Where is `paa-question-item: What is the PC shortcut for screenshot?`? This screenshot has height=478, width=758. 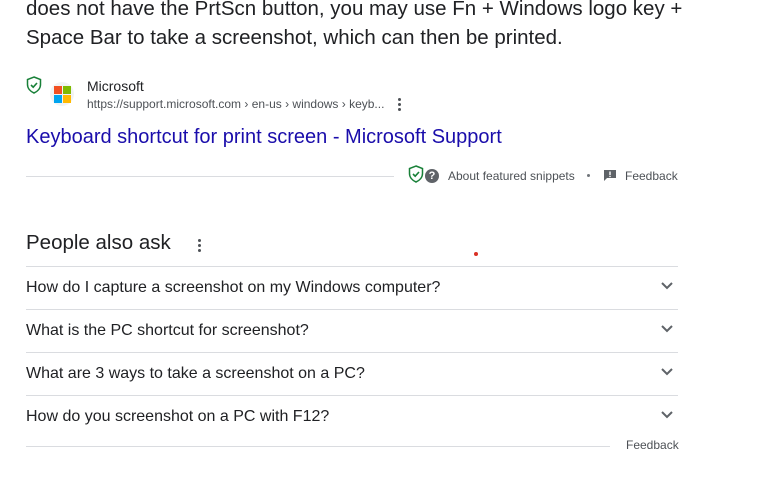
paa-question-item: What is the PC shortcut for screenshot? is located at coordinates (352, 330).